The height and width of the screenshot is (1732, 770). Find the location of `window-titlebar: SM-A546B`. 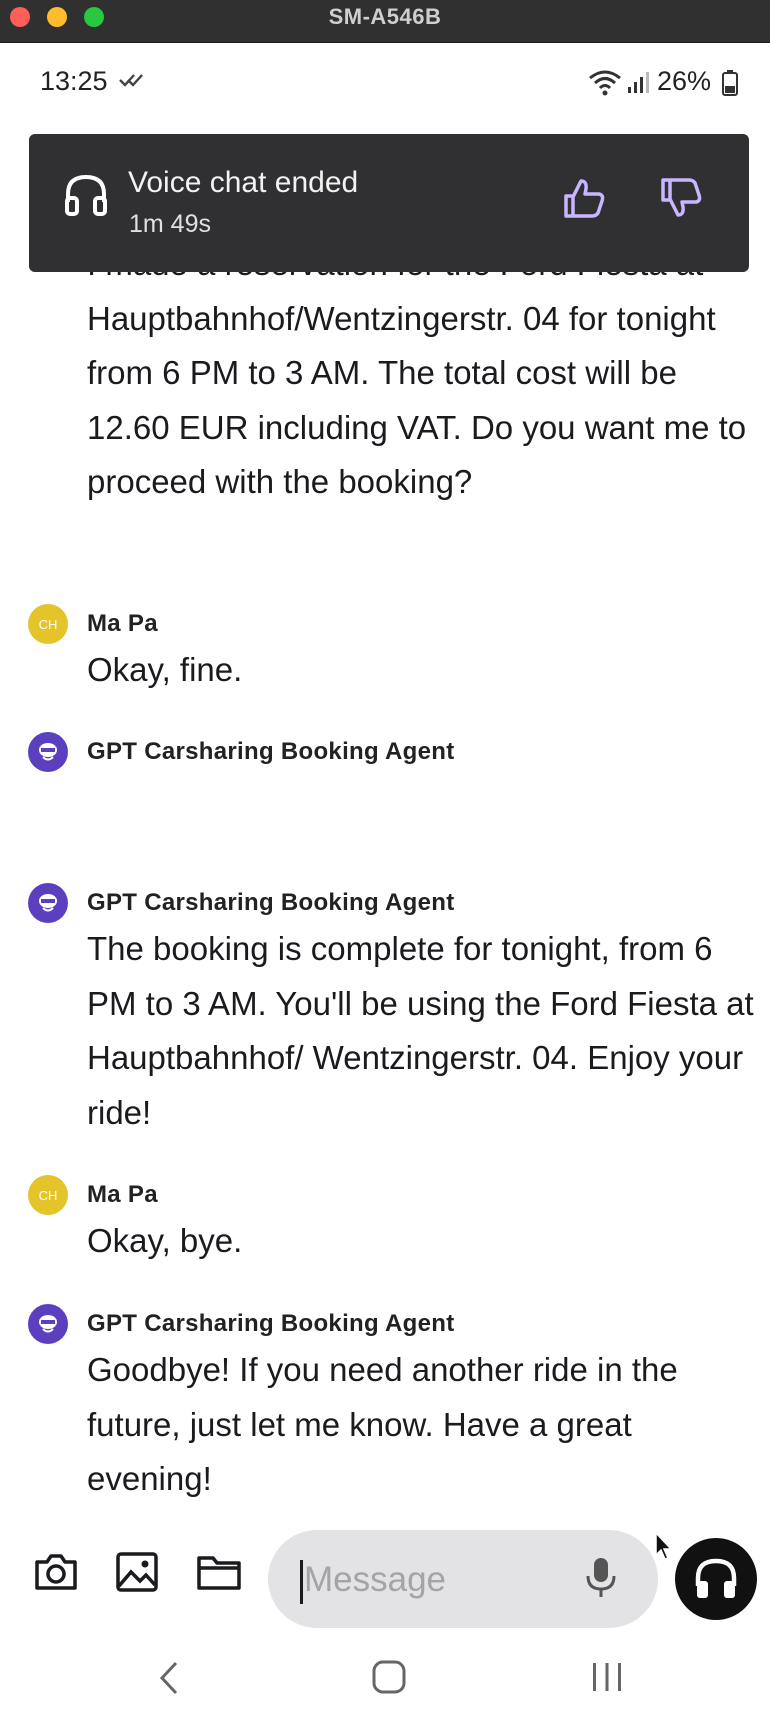

window-titlebar: SM-A546B is located at coordinates (385, 21).